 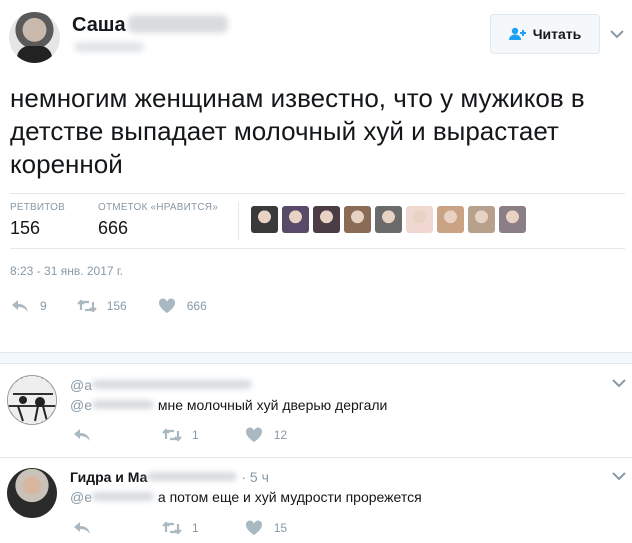 I want to click on retweet-button: 156, so click(x=101, y=306).